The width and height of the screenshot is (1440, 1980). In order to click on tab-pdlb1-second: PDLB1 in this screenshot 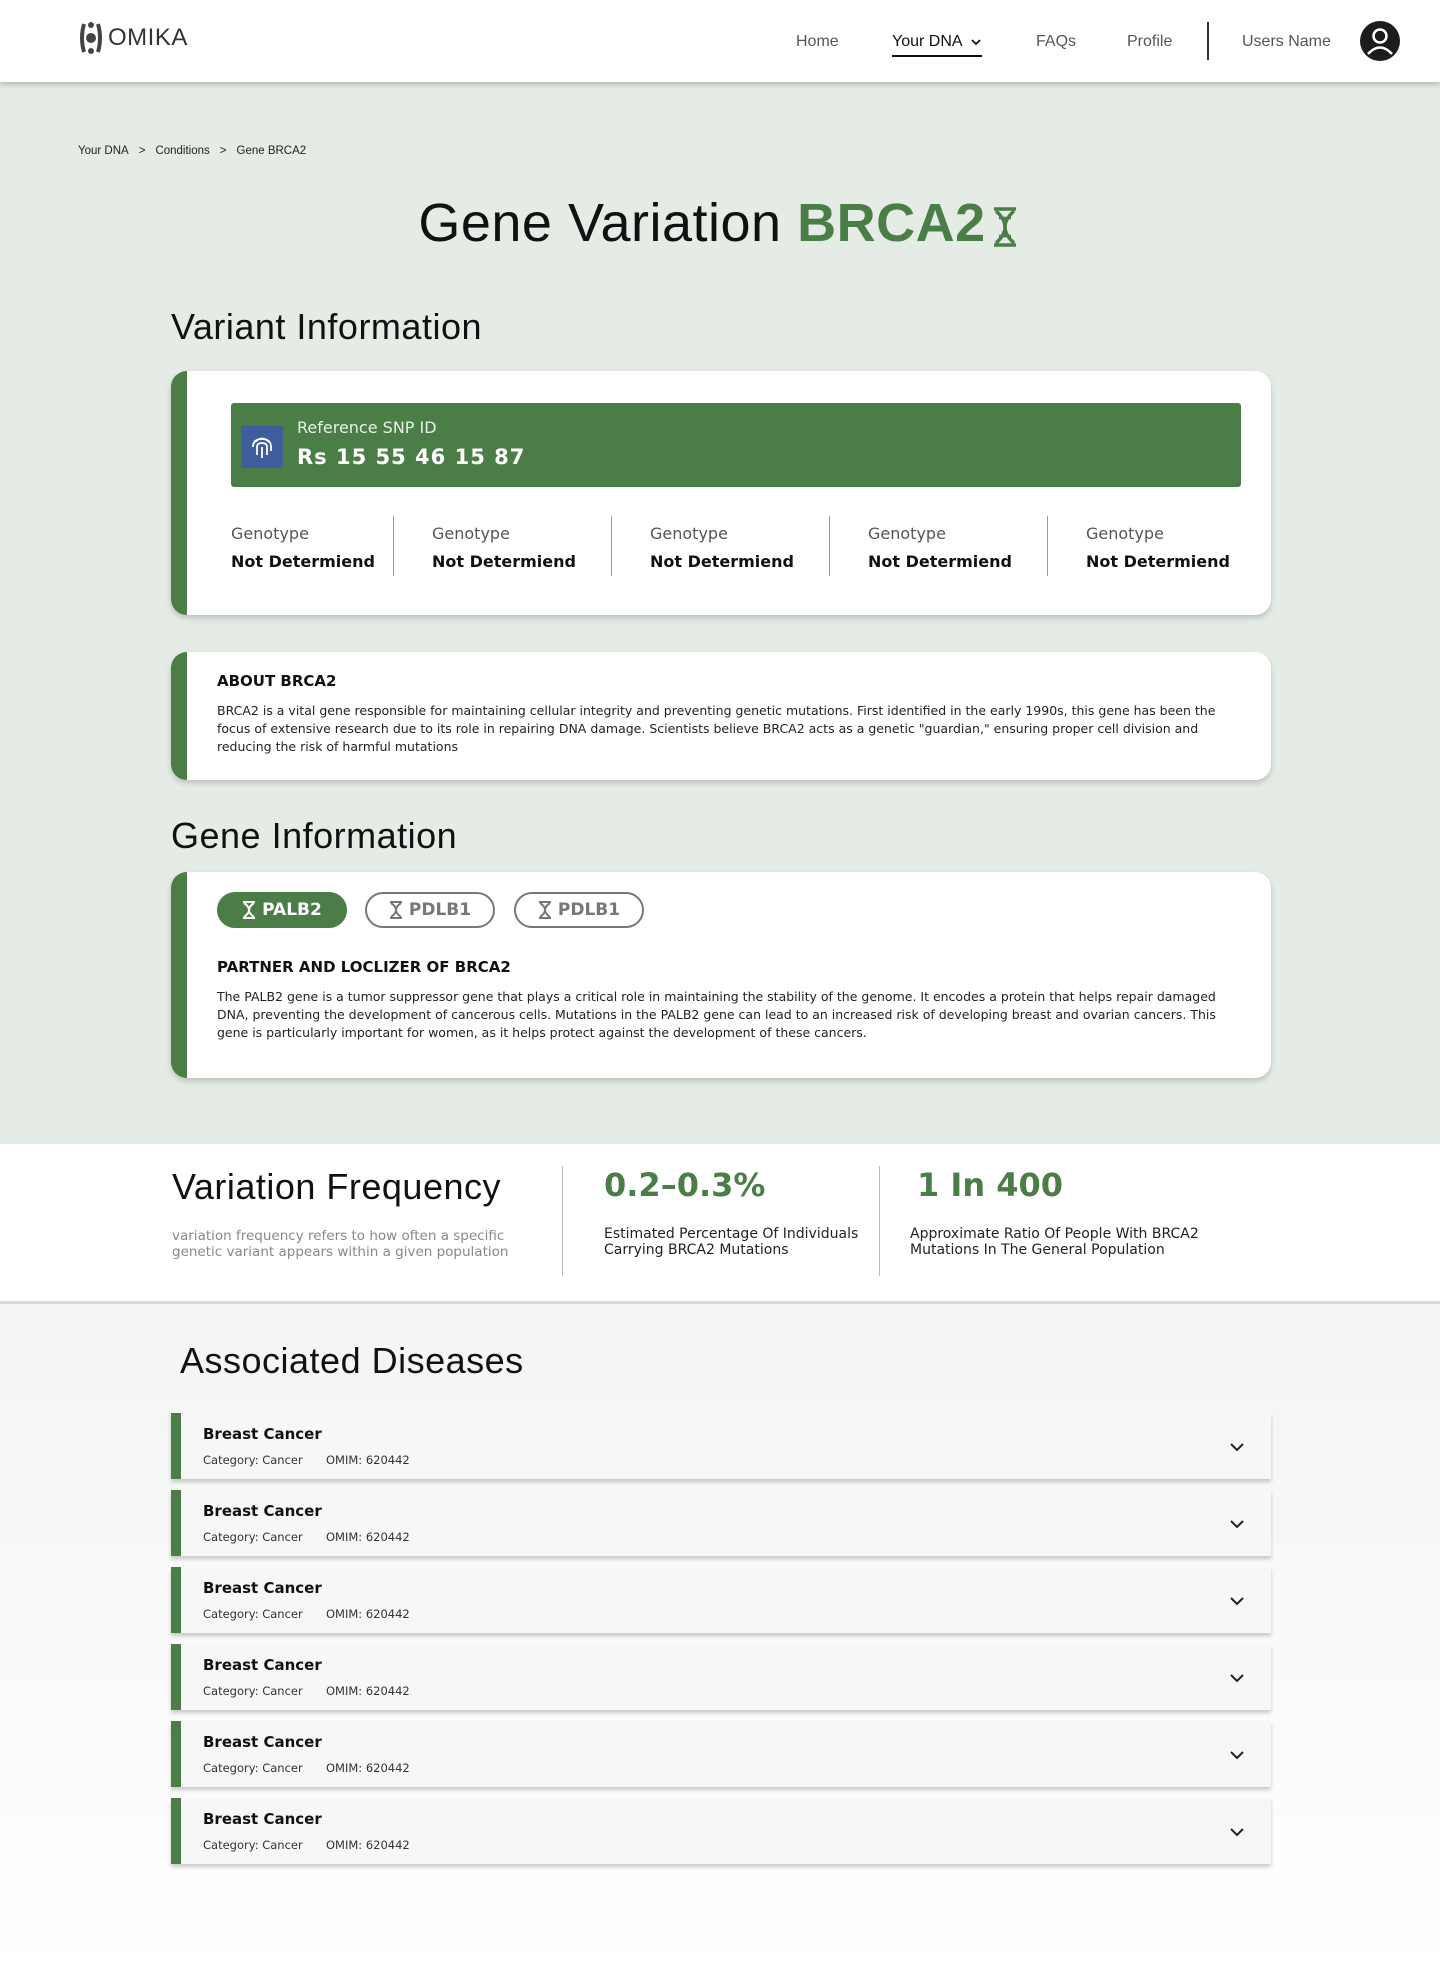, I will do `click(579, 910)`.